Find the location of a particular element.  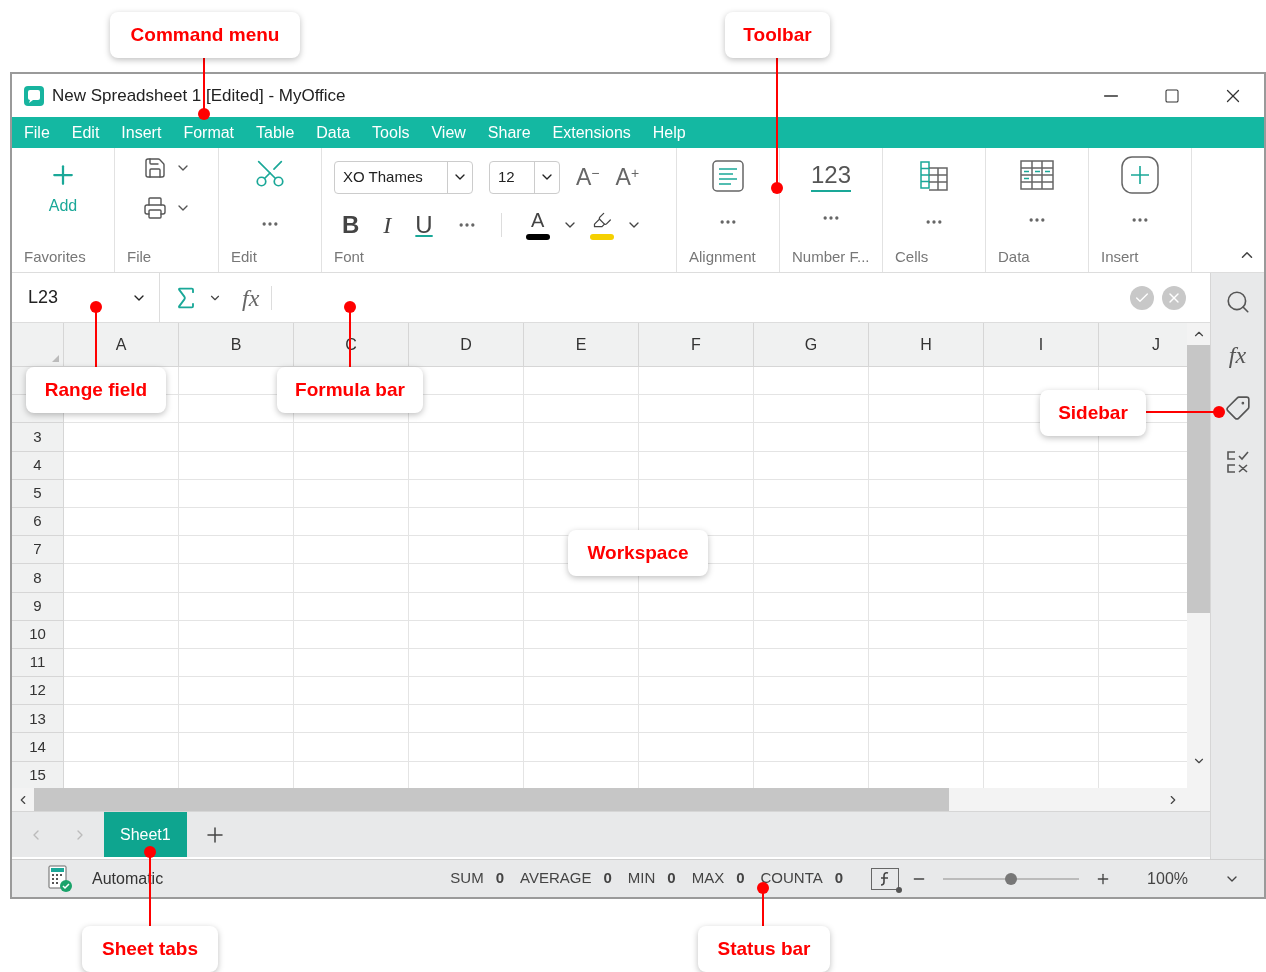

group-label: Edit is located at coordinates (244, 256).